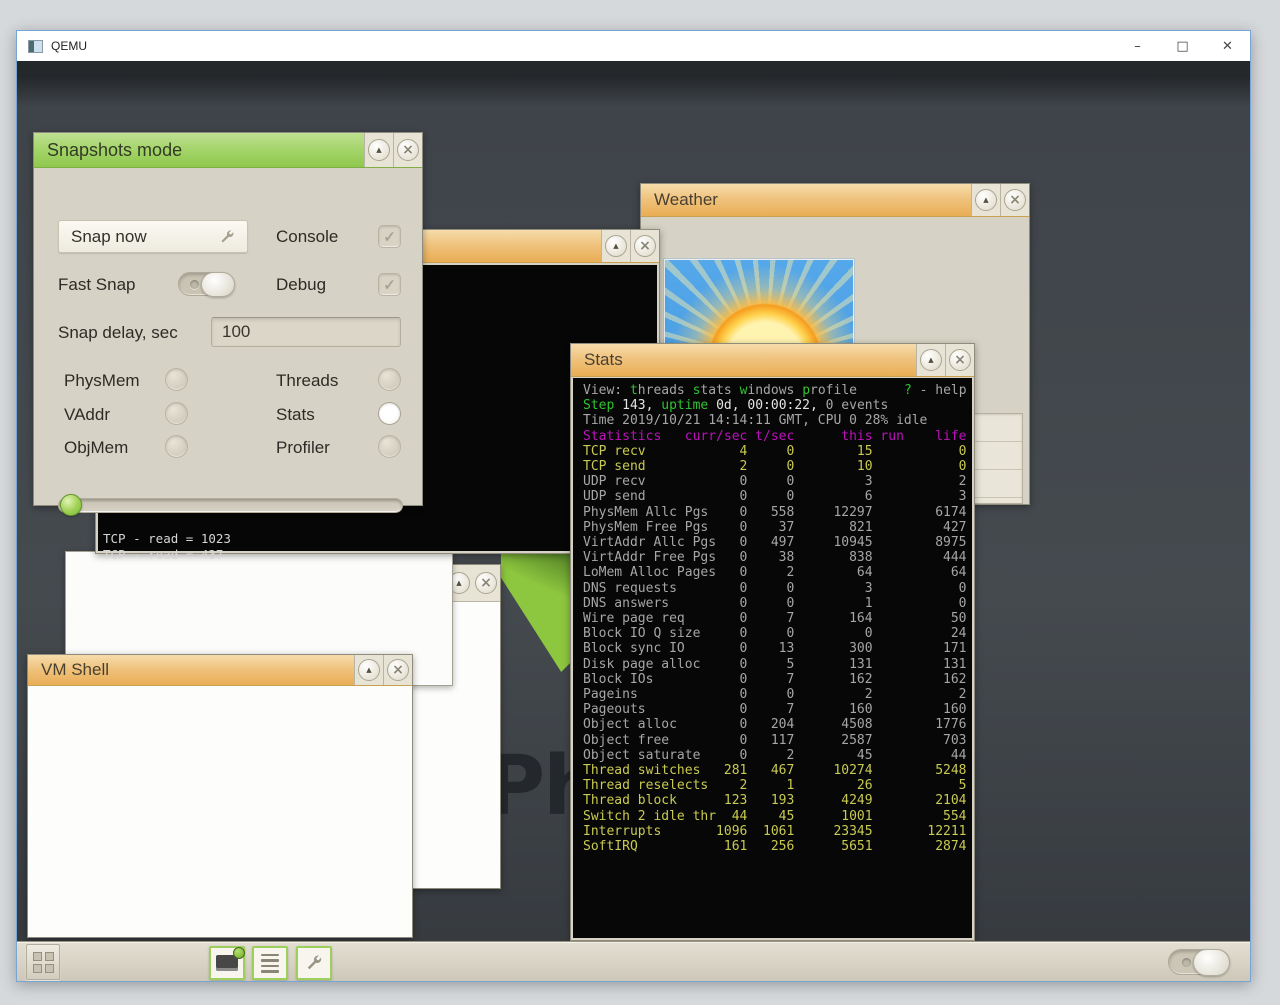 The width and height of the screenshot is (1280, 1005). I want to click on notification-badge, so click(239, 953).